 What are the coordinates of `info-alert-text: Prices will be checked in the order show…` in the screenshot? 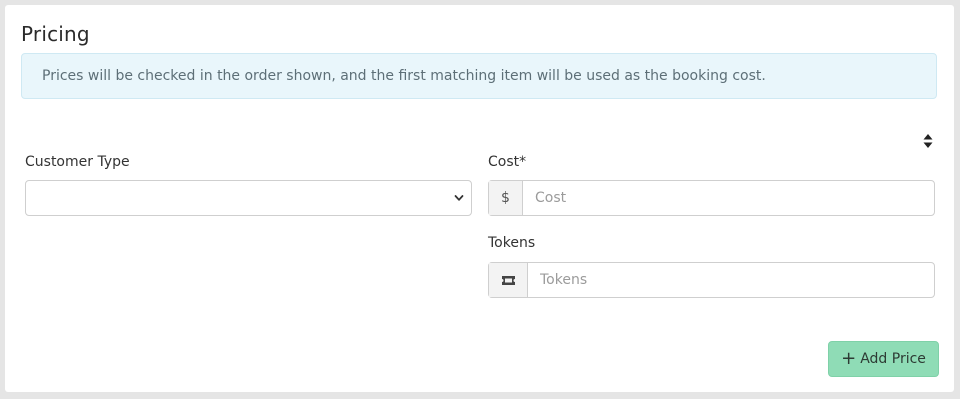 It's located at (404, 76).